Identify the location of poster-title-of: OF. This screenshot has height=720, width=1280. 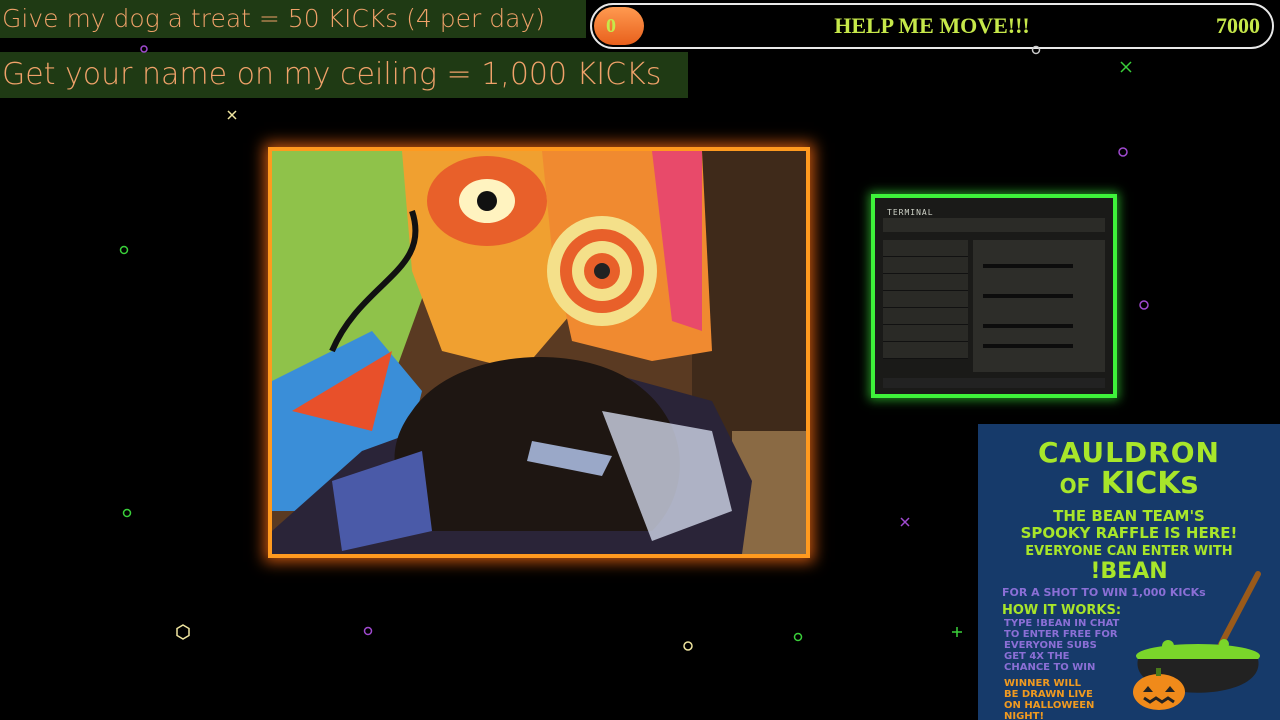
(1075, 486).